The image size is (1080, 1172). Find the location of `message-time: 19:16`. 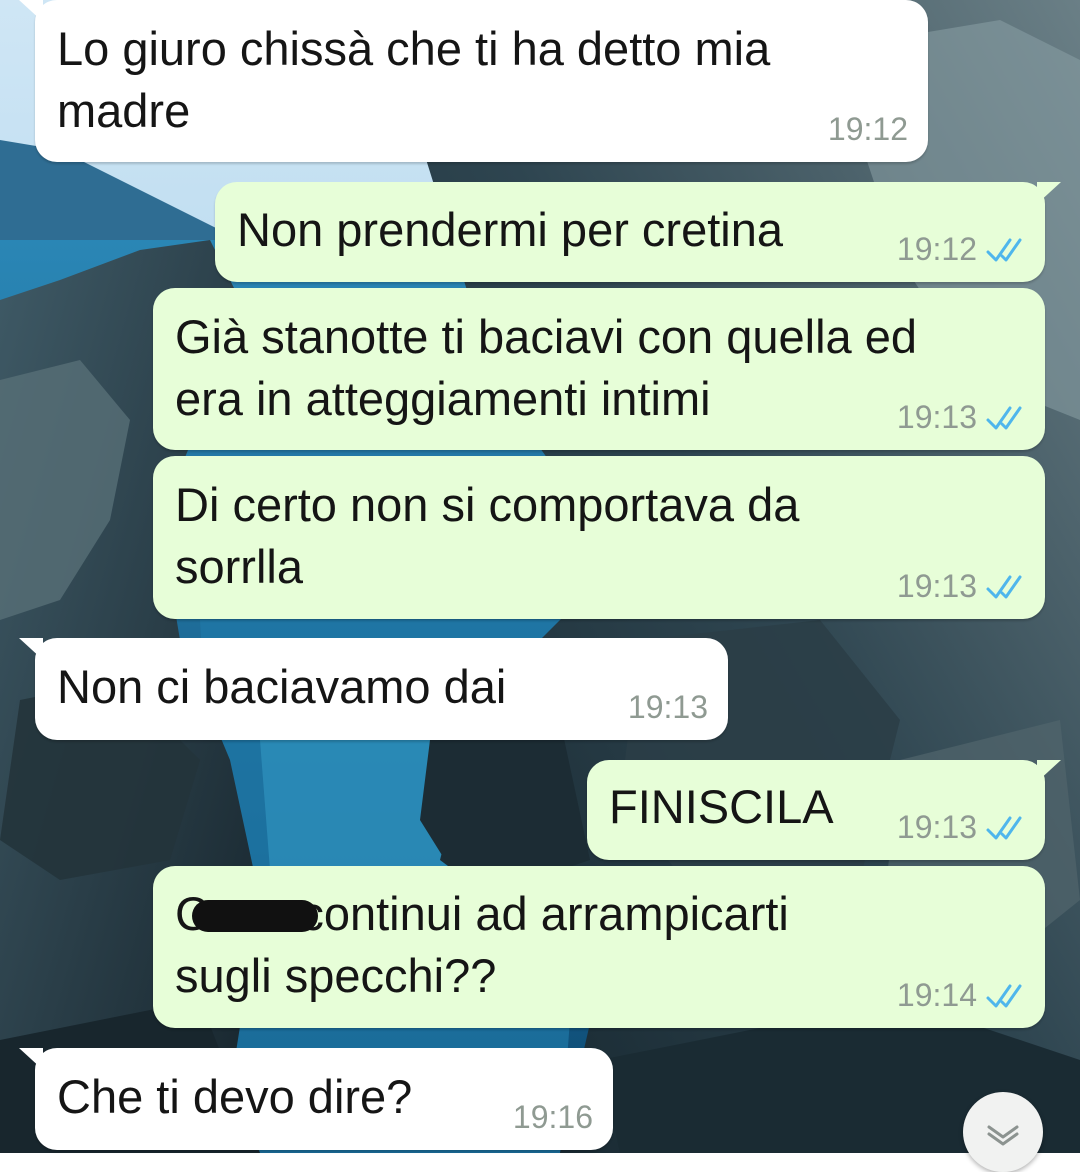

message-time: 19:16 is located at coordinates (552, 1117).